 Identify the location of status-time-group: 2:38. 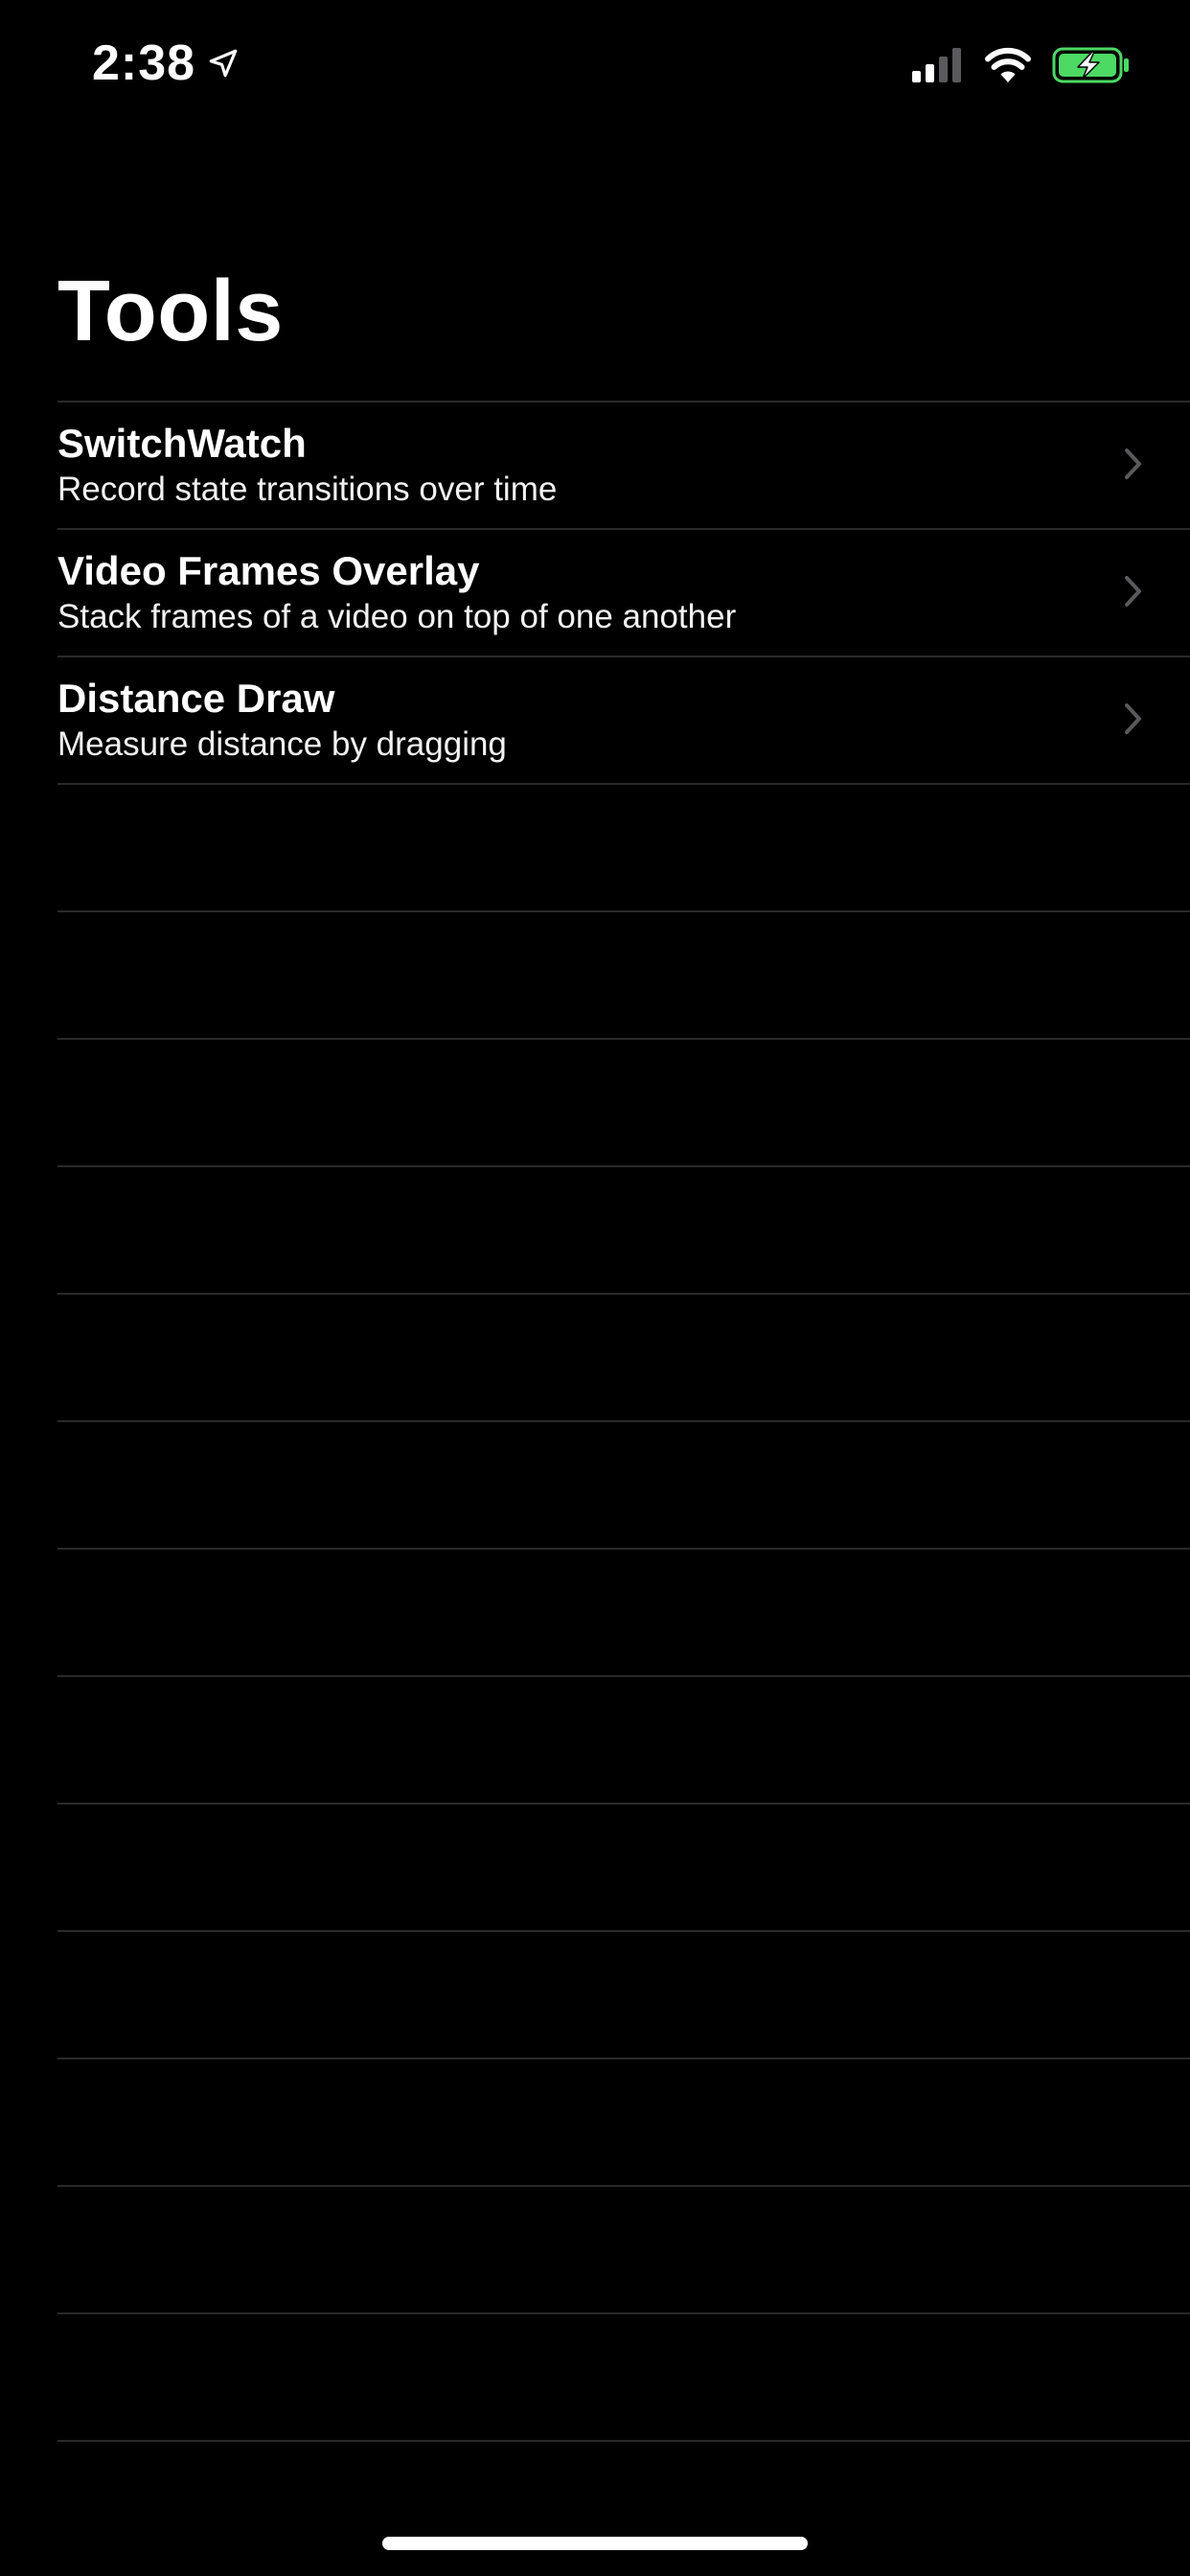
(166, 63).